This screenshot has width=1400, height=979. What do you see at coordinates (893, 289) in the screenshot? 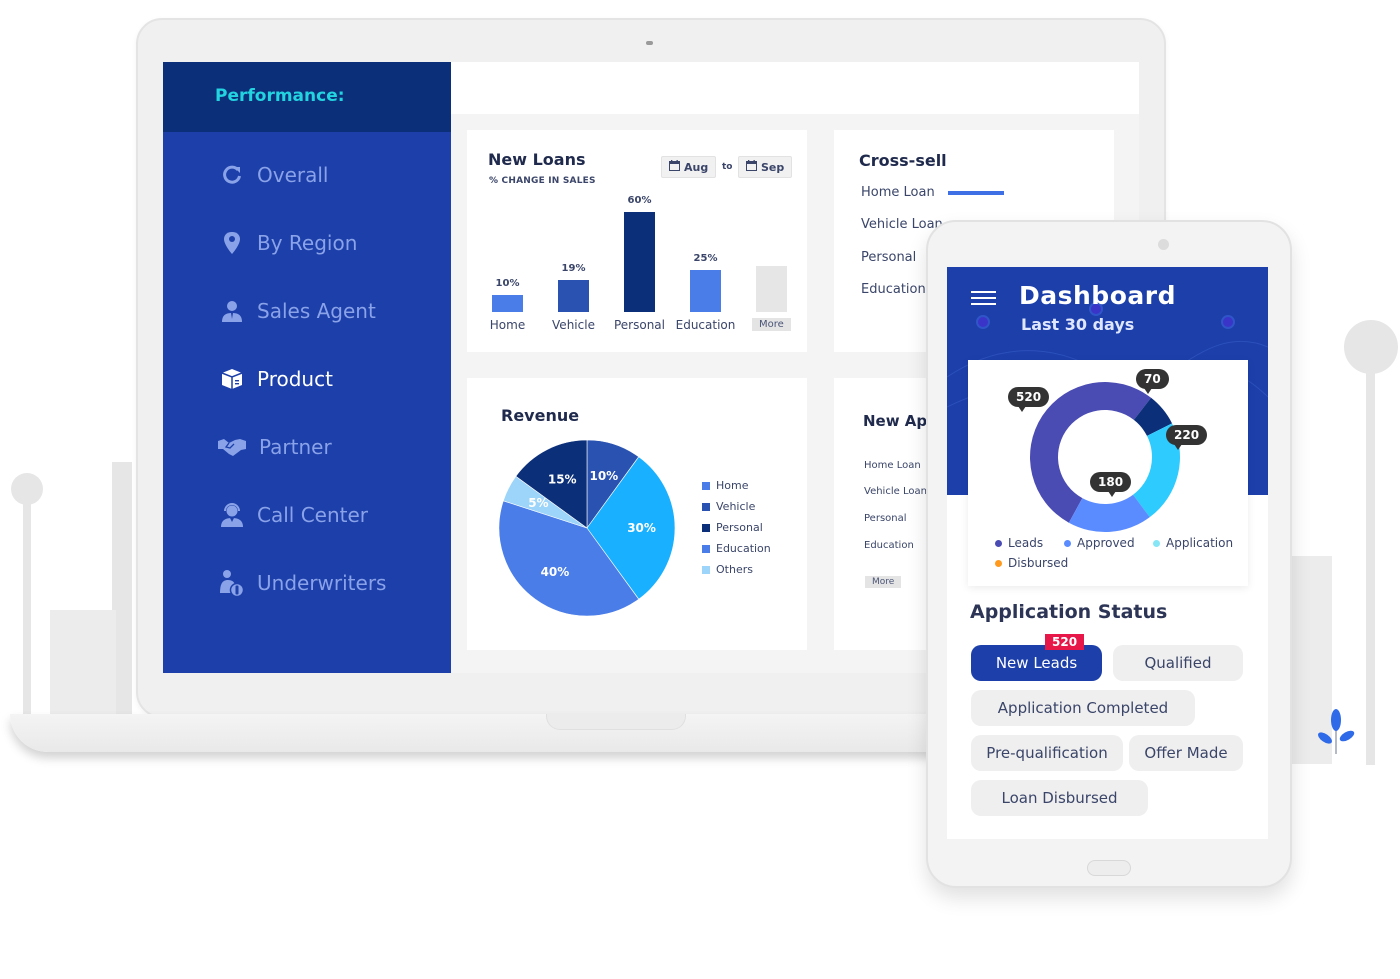
I see `cross-sell-item: Education` at bounding box center [893, 289].